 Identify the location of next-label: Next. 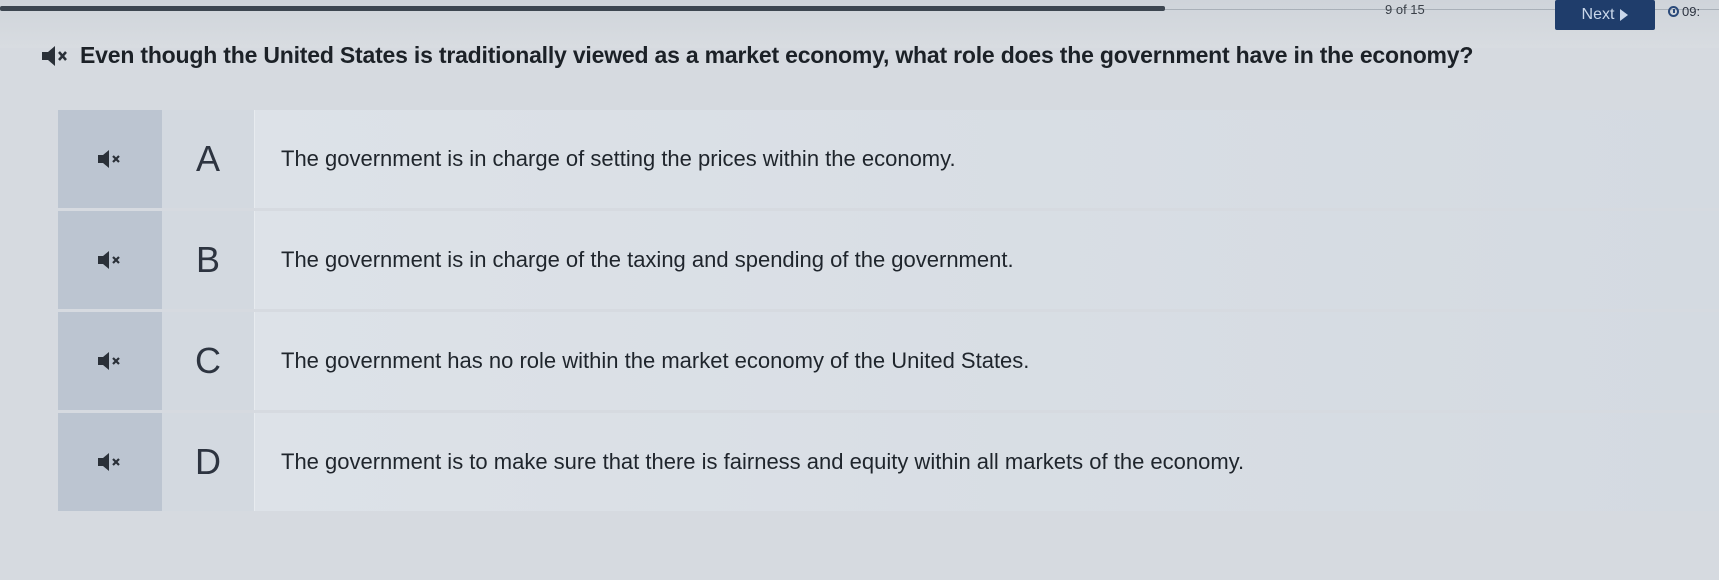
(1598, 14).